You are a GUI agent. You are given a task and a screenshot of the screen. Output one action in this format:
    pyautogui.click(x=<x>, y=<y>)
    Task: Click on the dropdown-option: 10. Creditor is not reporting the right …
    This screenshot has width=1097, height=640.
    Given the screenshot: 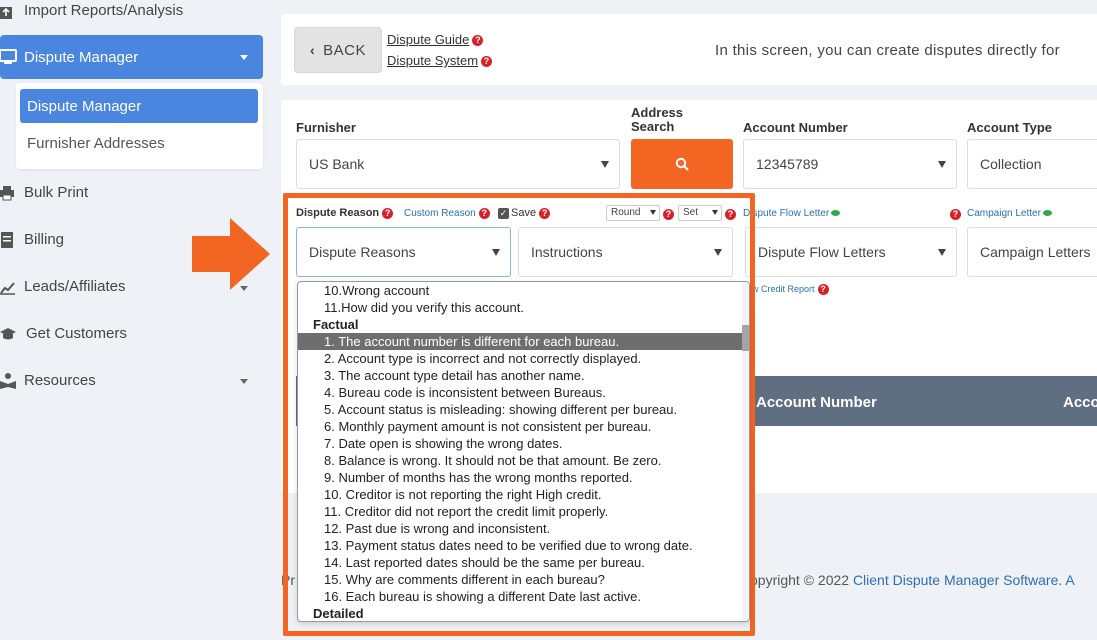 What is the action you would take?
    pyautogui.click(x=521, y=494)
    